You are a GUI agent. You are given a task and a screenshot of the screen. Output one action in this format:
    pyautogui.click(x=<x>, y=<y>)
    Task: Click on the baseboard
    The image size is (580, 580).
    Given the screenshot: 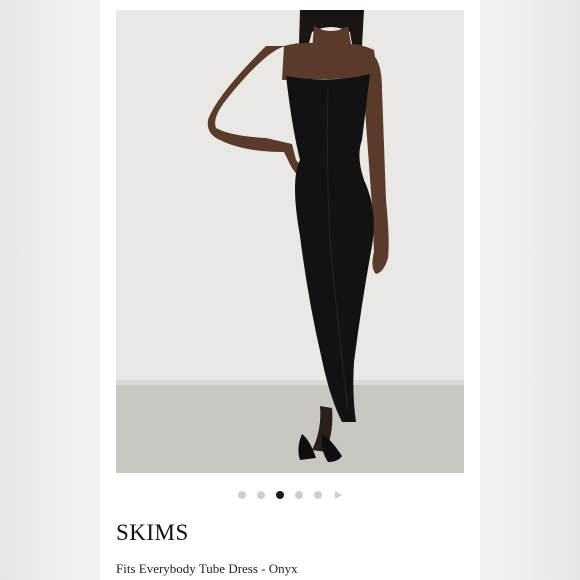 What is the action you would take?
    pyautogui.click(x=290, y=382)
    